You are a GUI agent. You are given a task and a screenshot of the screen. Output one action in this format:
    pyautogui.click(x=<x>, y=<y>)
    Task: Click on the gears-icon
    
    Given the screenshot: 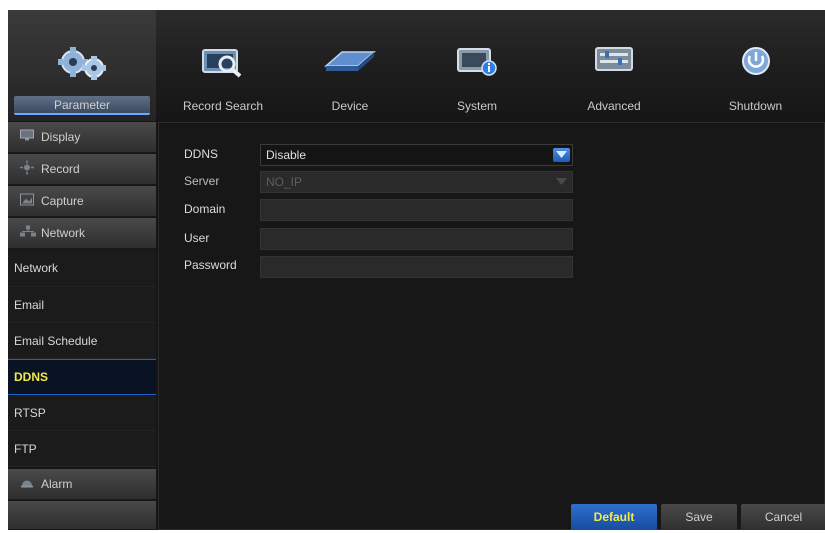 What is the action you would take?
    pyautogui.click(x=82, y=66)
    